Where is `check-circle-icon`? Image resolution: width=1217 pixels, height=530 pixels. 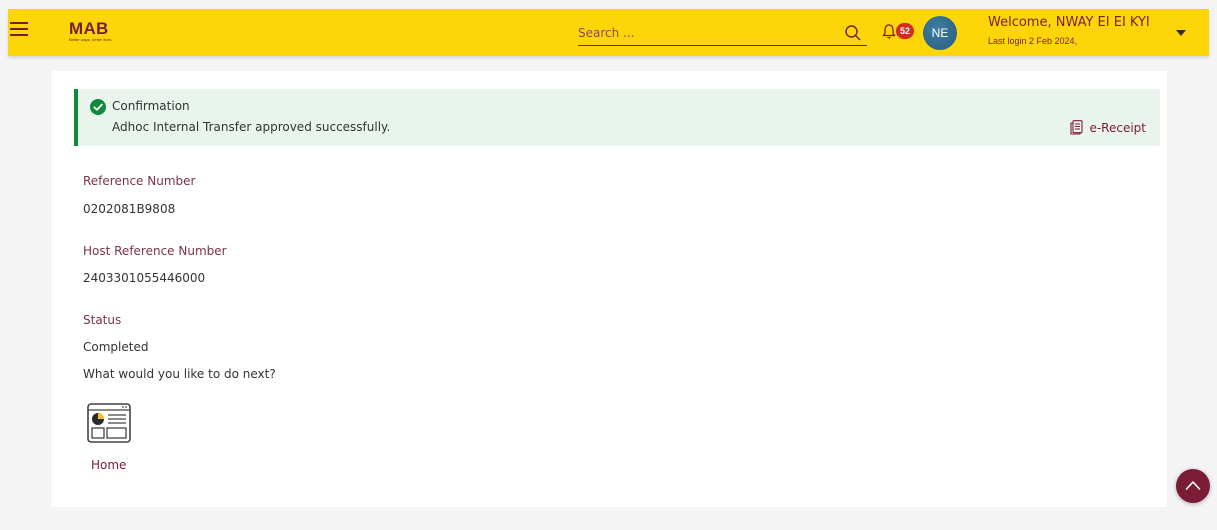 check-circle-icon is located at coordinates (98, 107).